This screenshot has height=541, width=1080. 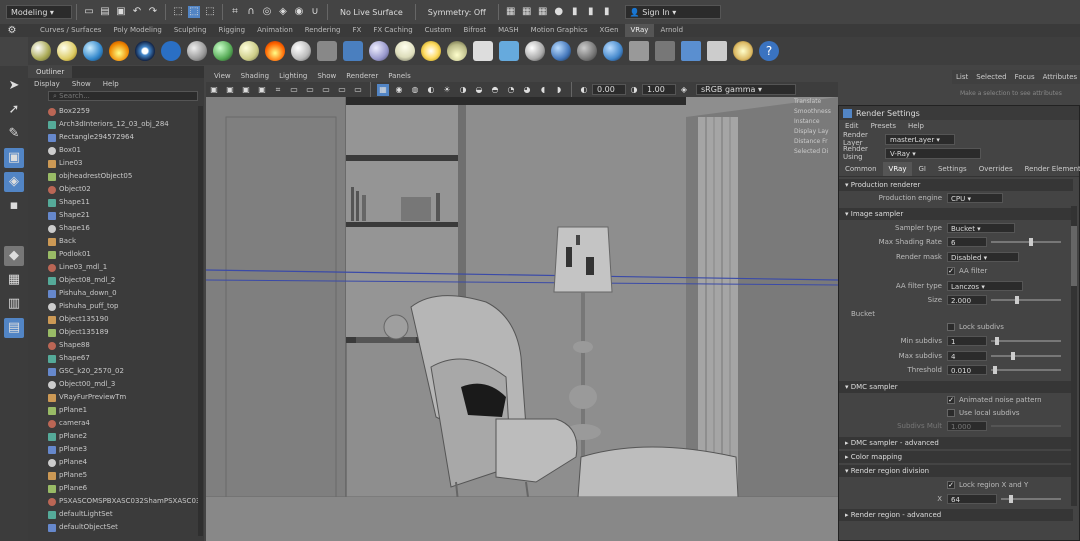 I want to click on rs-tab: Overrides, so click(x=996, y=169).